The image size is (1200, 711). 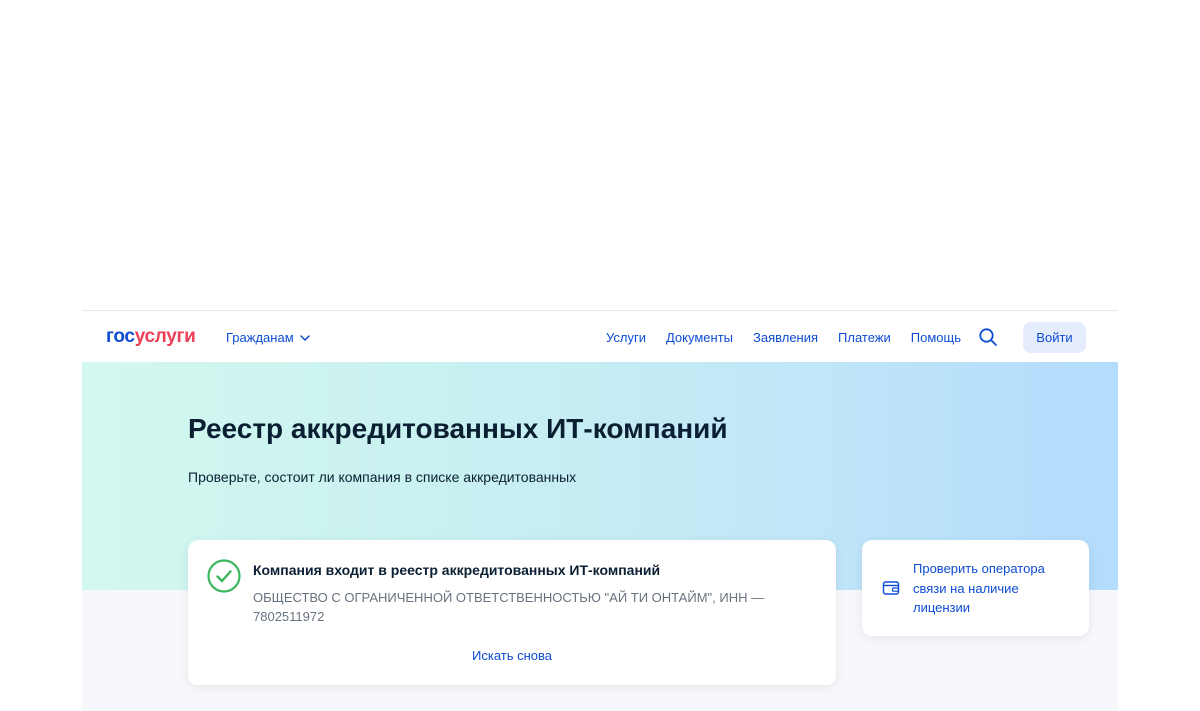 I want to click on logo-part-gos: гос, so click(x=120, y=336).